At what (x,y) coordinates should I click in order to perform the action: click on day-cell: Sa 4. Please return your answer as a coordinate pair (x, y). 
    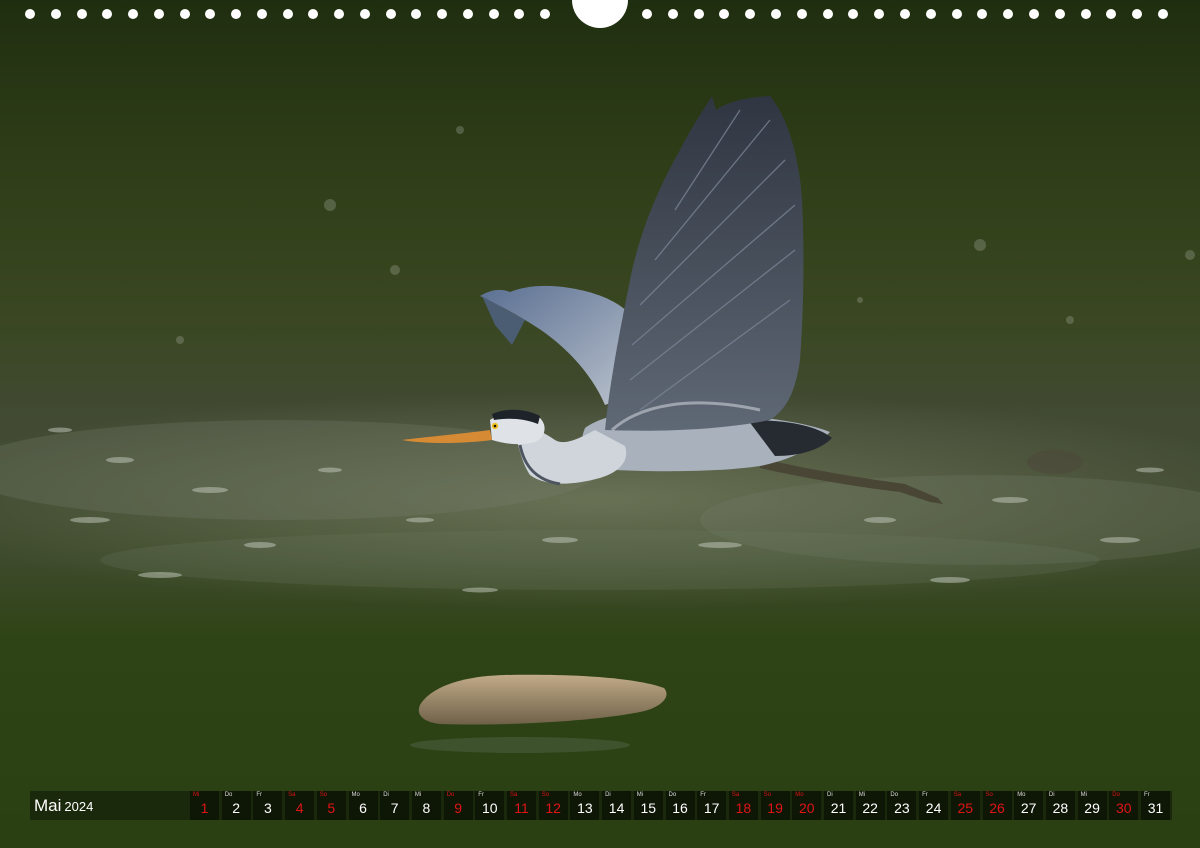
    Looking at the image, I should click on (300, 805).